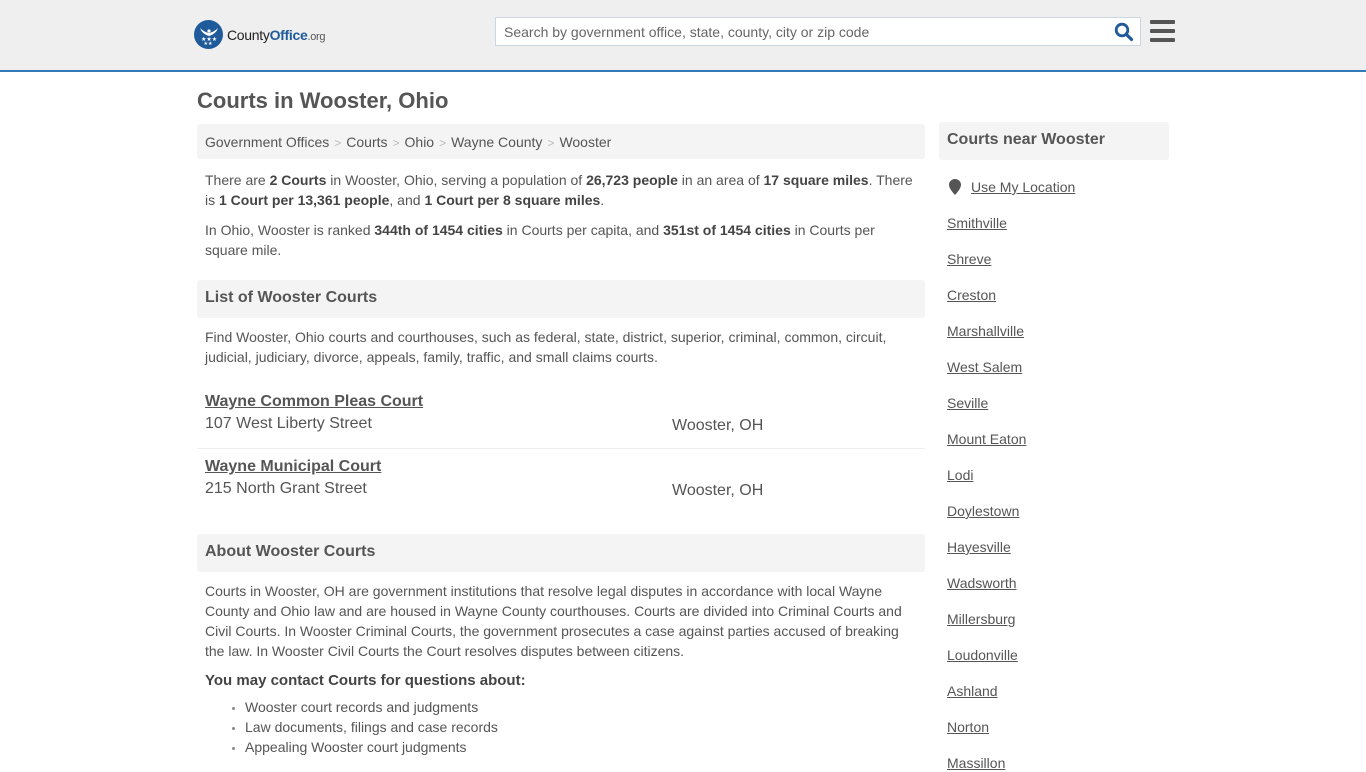 The height and width of the screenshot is (772, 1366). What do you see at coordinates (585, 142) in the screenshot?
I see `breadcrumb-wooster: Wooster` at bounding box center [585, 142].